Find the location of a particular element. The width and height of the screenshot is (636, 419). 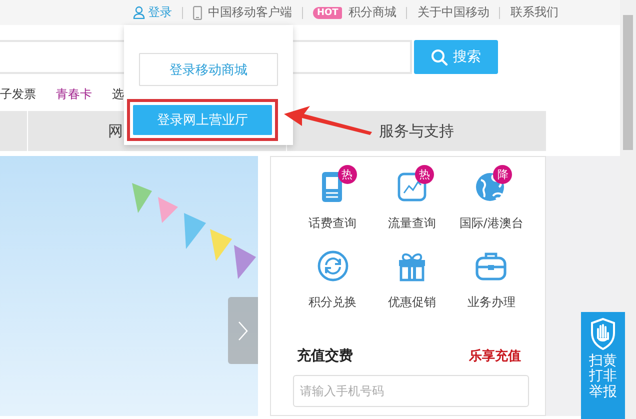

top-link: 关于中国移动 is located at coordinates (453, 12).